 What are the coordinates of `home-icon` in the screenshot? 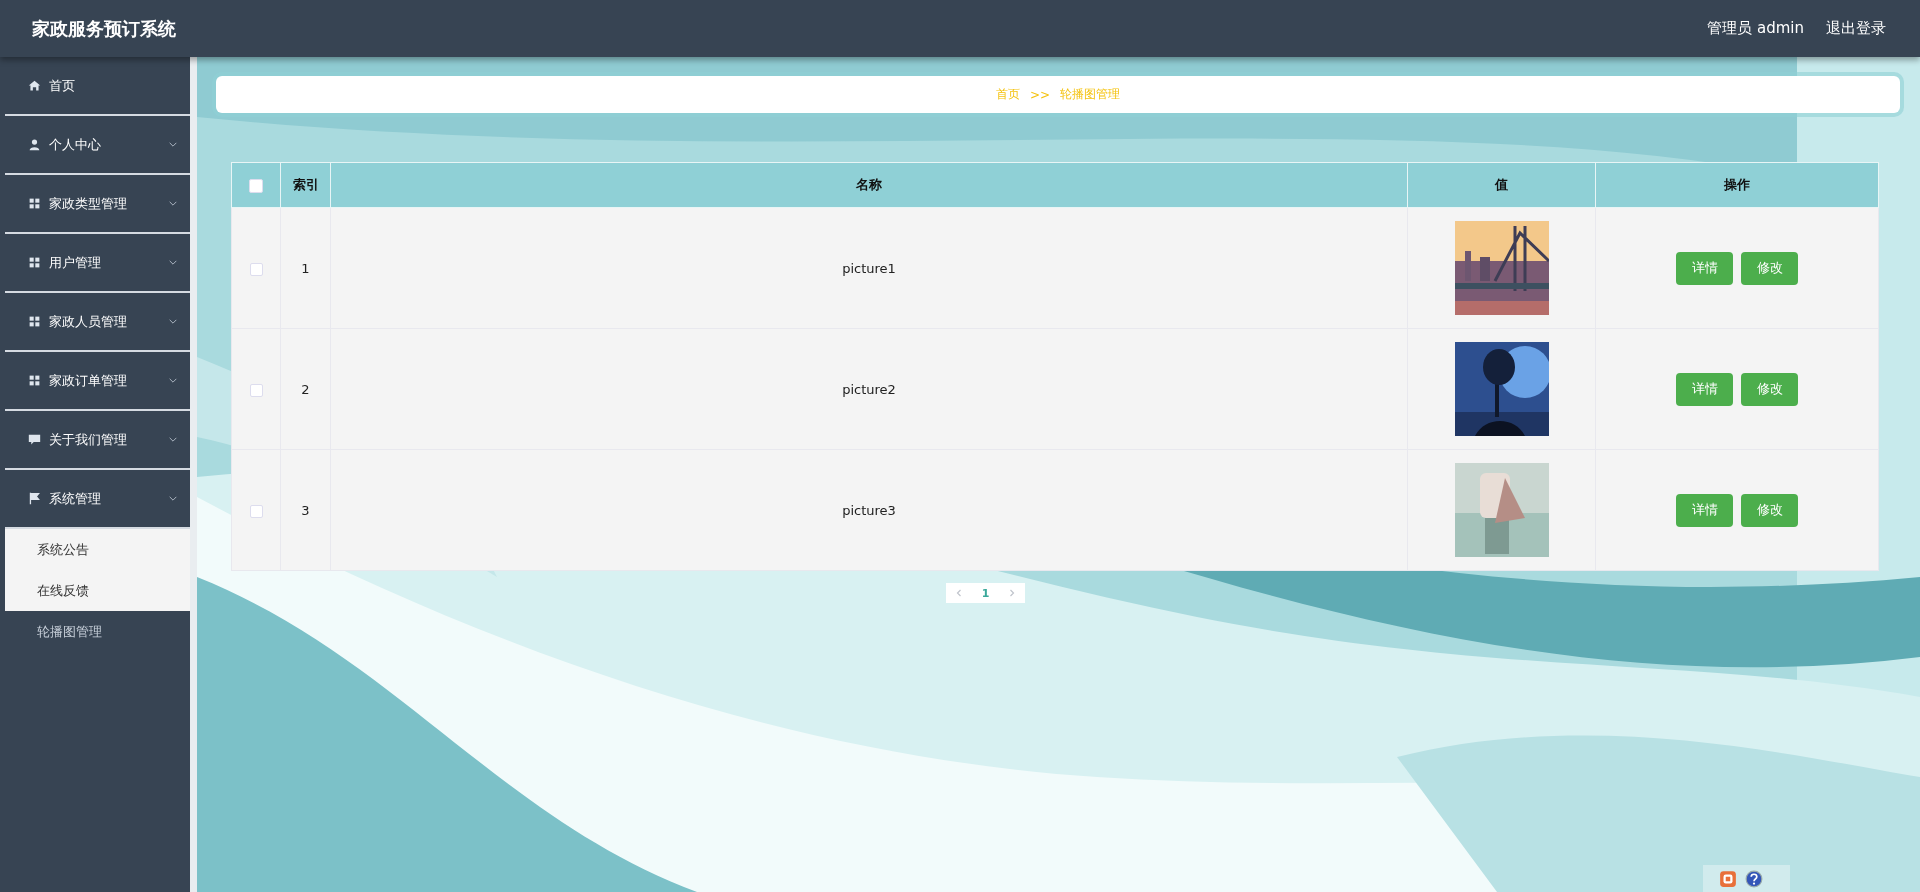 It's located at (34, 85).